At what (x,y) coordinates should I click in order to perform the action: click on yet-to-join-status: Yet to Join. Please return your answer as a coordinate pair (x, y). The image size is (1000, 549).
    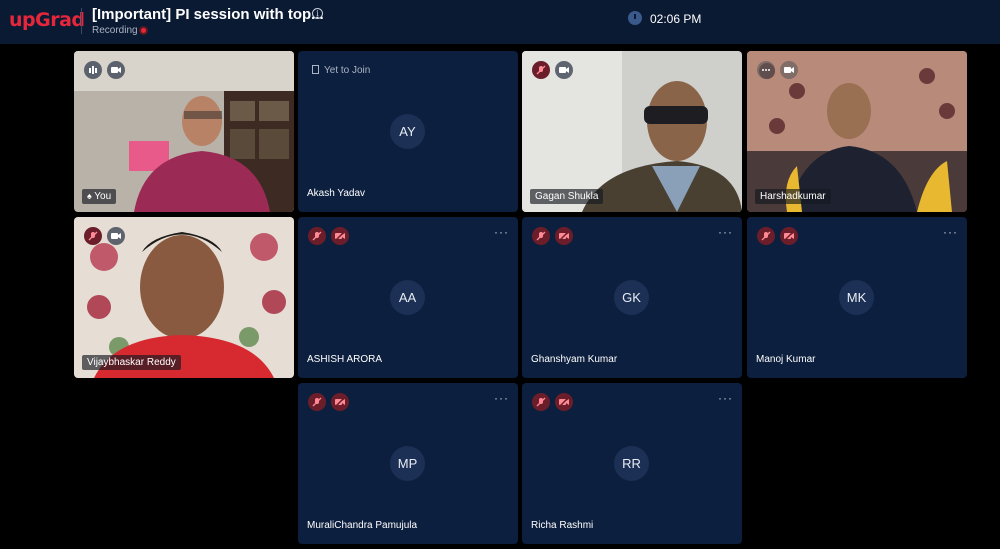
    Looking at the image, I should click on (341, 70).